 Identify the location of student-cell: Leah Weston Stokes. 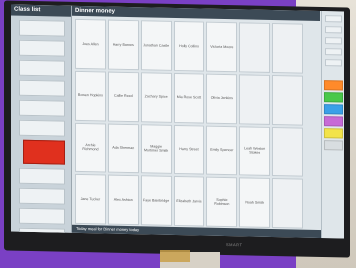
(255, 151).